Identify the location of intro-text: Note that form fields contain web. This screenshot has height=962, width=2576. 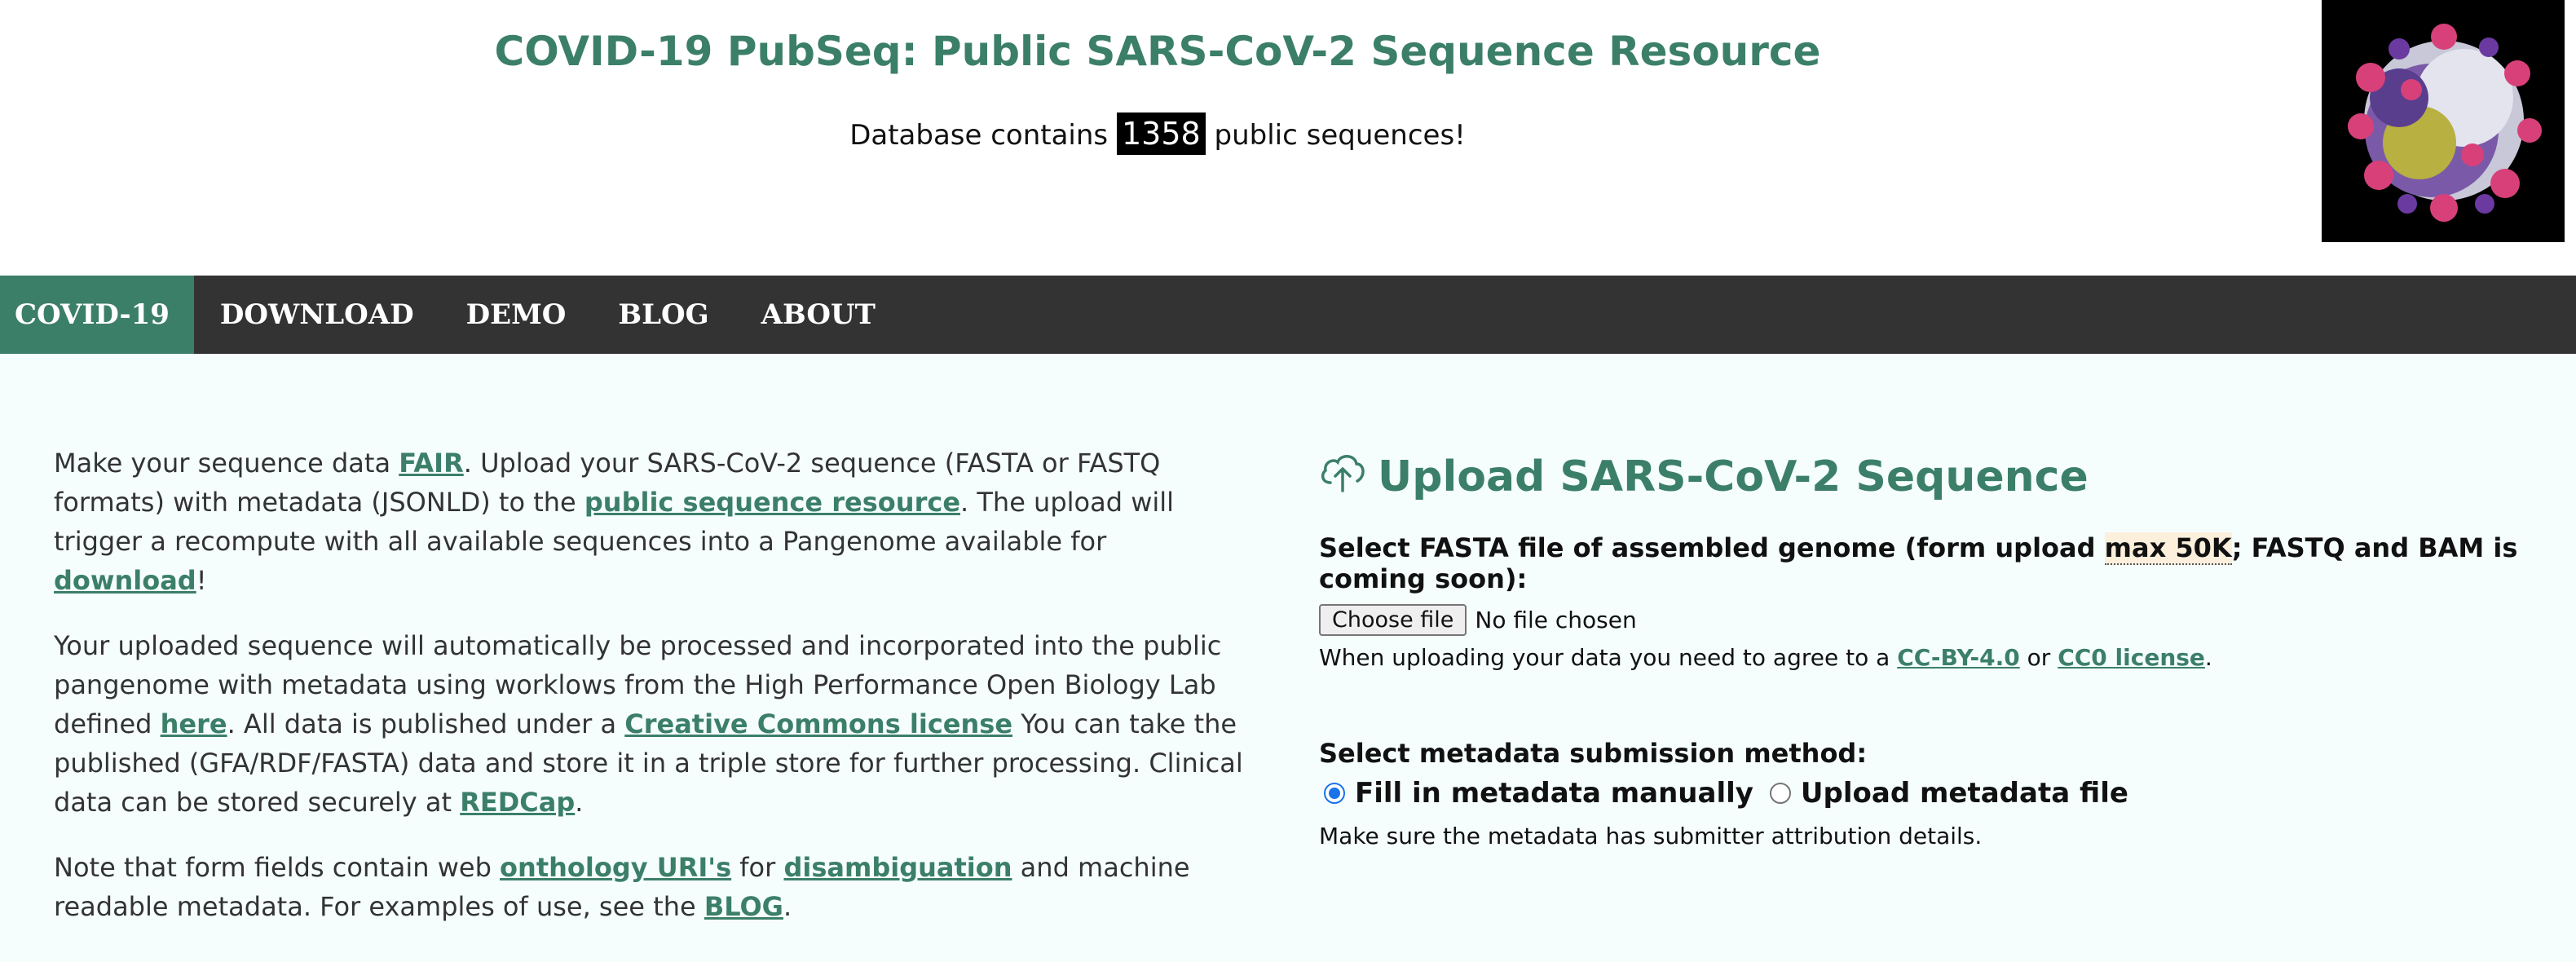
(277, 867).